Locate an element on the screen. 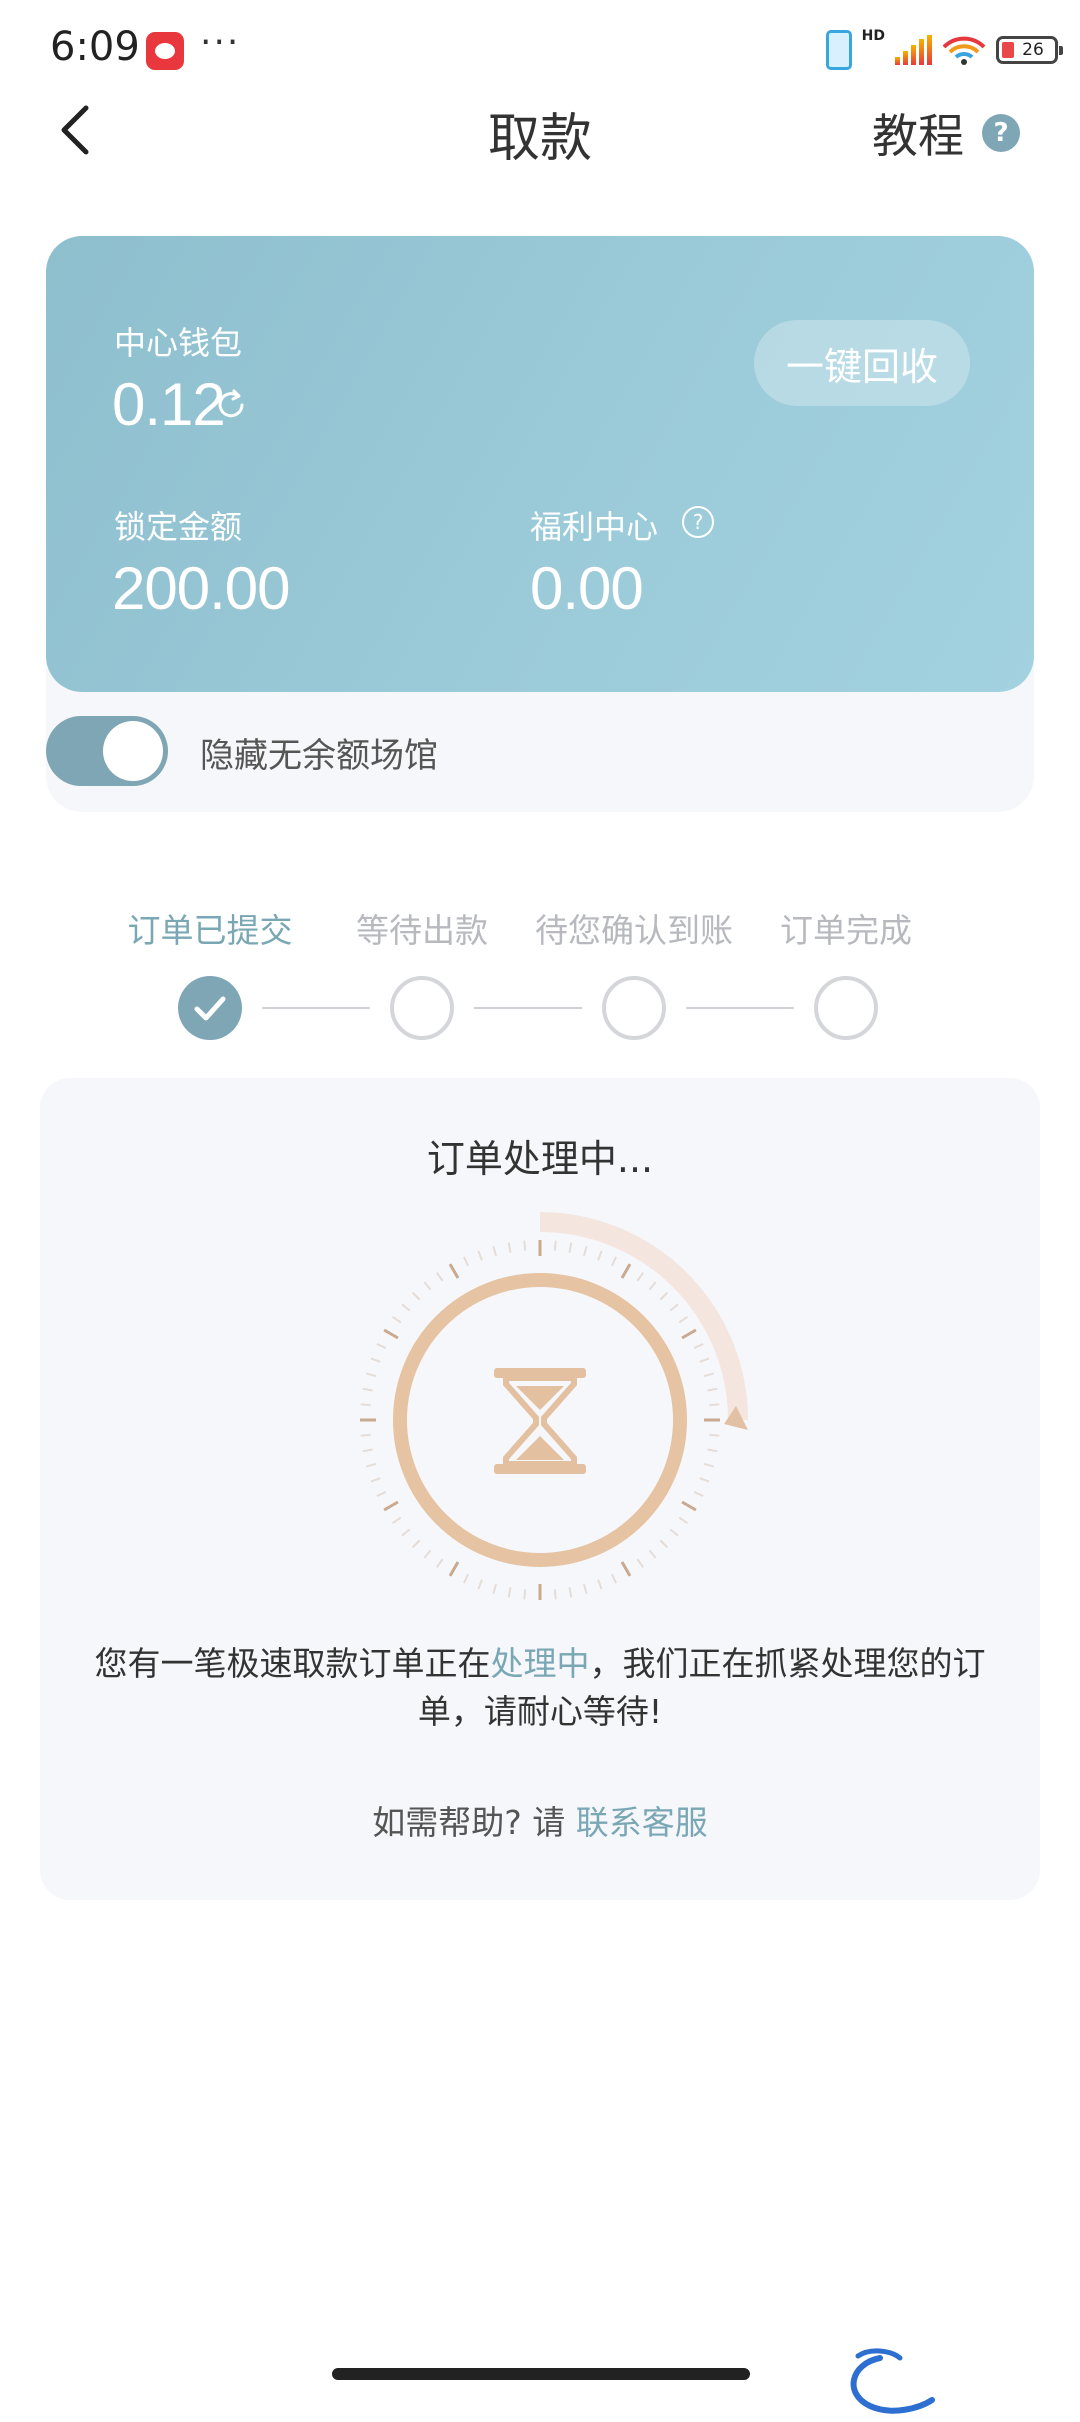 The height and width of the screenshot is (2422, 1080). one-click-recycle-button: 一键回收 is located at coordinates (862, 363).